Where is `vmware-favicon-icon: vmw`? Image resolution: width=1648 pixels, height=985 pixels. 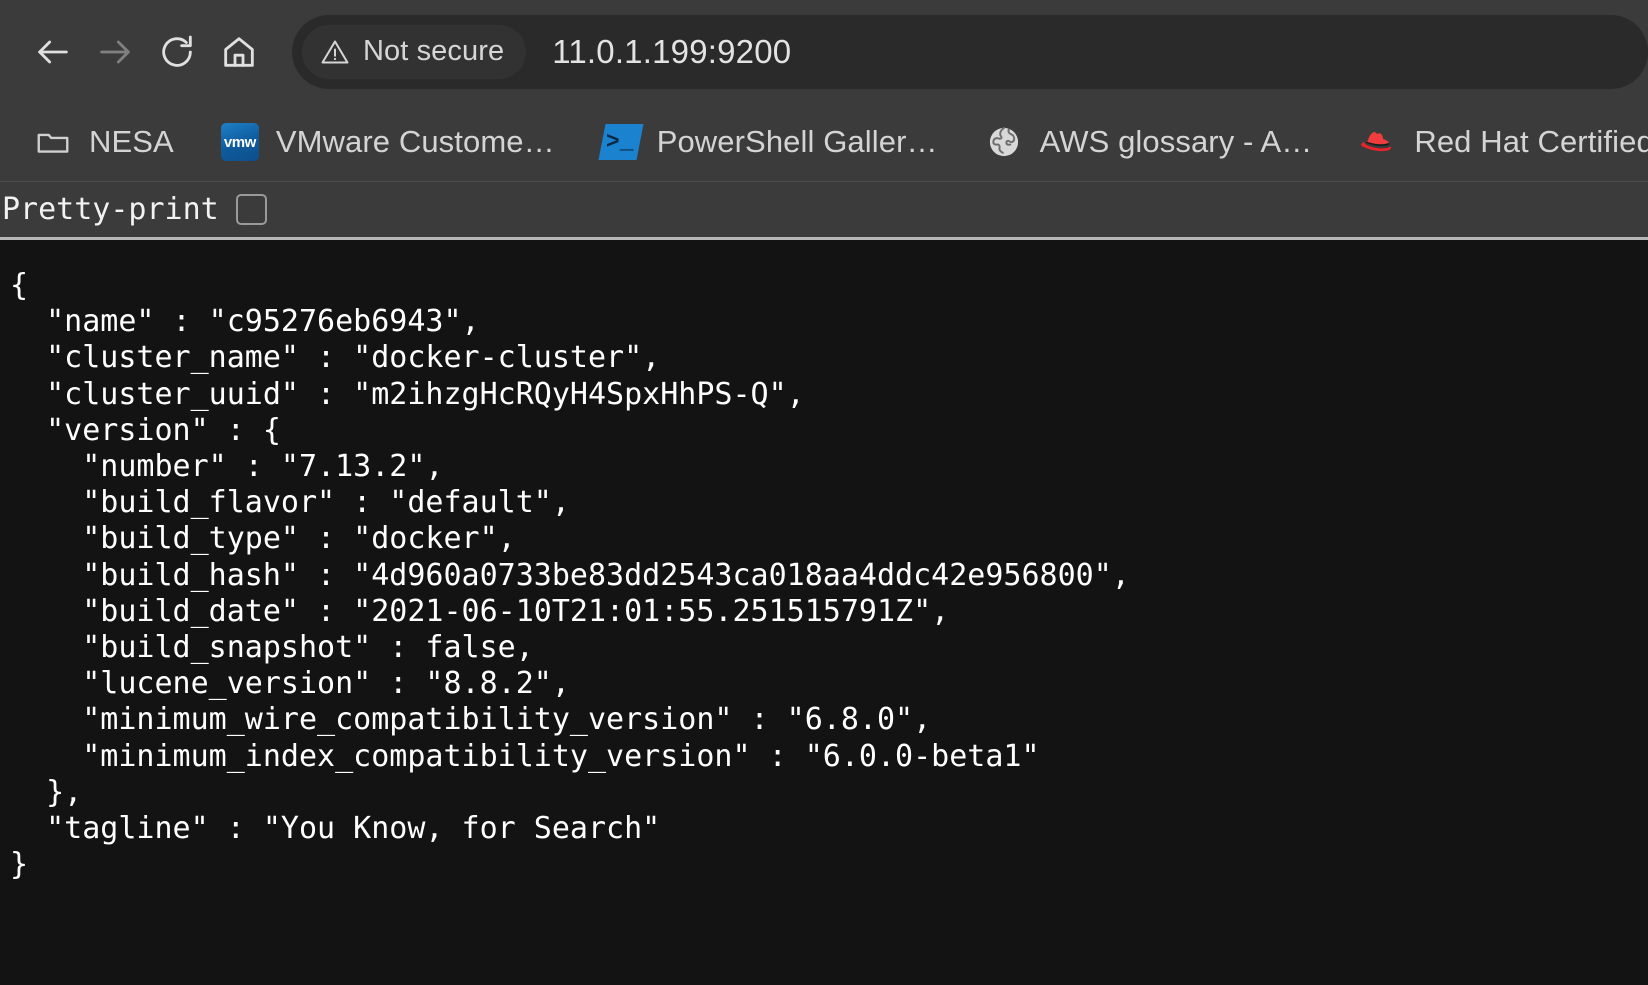
vmware-favicon-icon: vmw is located at coordinates (239, 142).